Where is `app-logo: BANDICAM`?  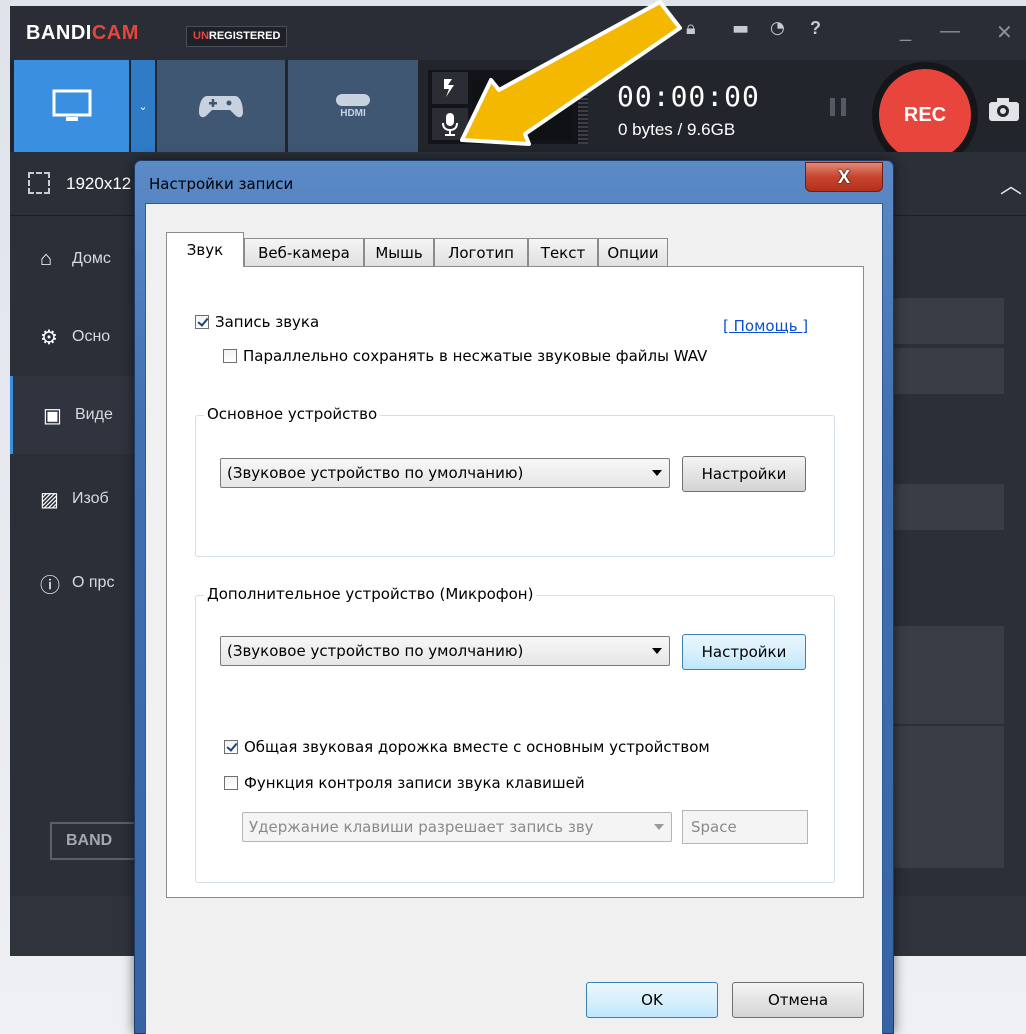 app-logo: BANDICAM is located at coordinates (82, 33).